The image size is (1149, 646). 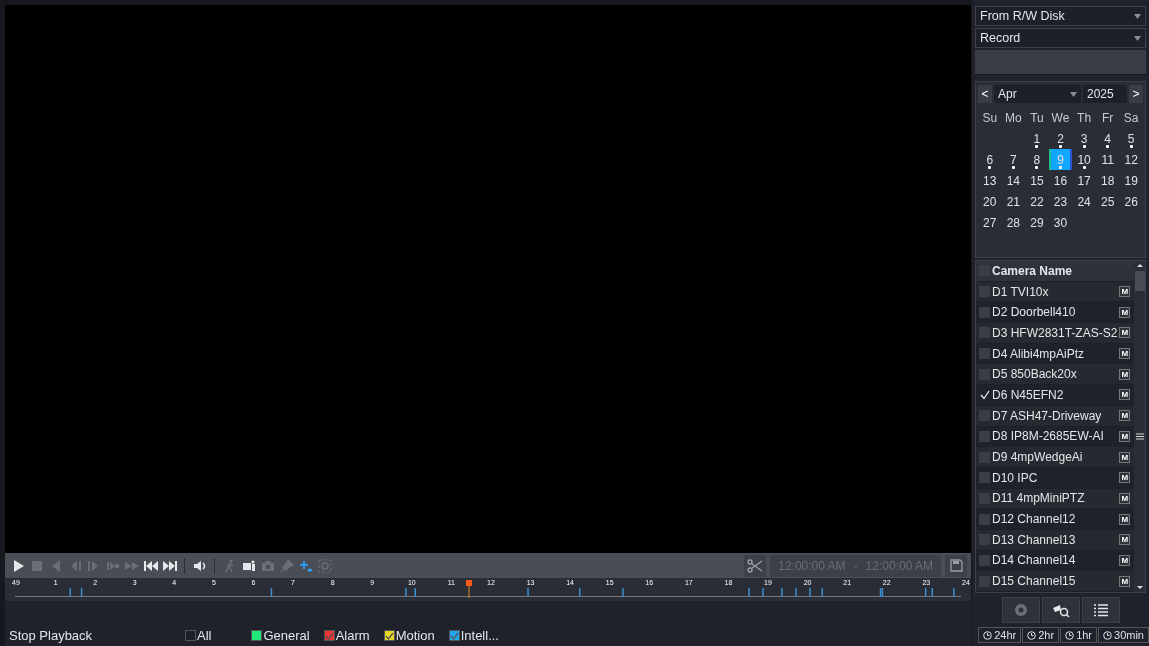 I want to click on calendar-day: 3, so click(x=1084, y=138).